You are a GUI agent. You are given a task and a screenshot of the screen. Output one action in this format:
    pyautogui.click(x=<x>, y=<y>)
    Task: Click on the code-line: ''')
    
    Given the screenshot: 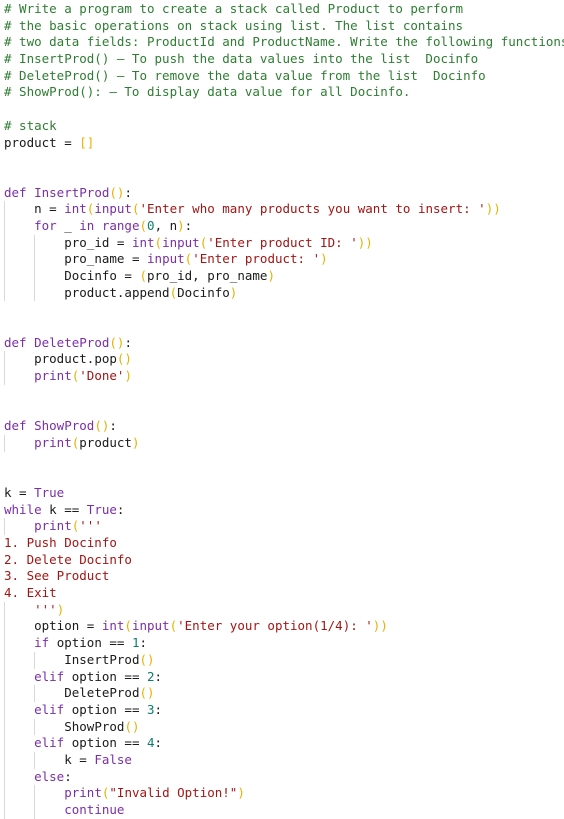 What is the action you would take?
    pyautogui.click(x=284, y=610)
    